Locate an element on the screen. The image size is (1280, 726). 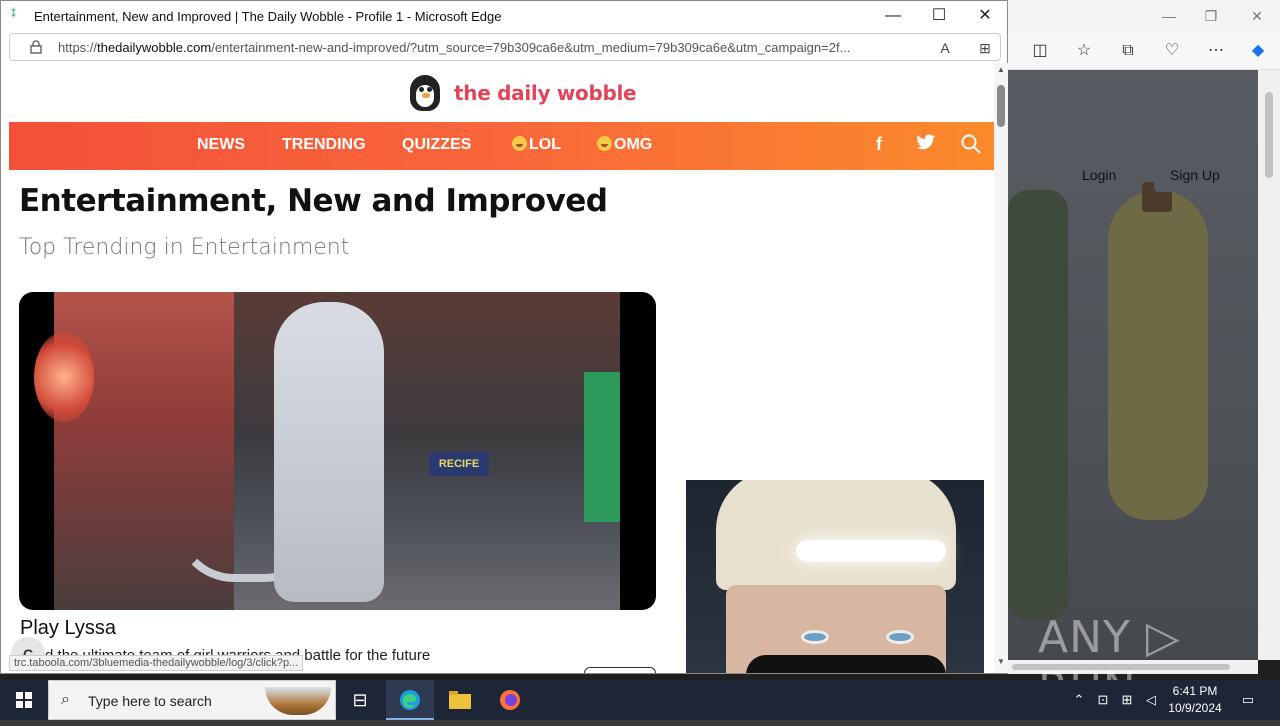
minimize-button: — is located at coordinates (893, 16).